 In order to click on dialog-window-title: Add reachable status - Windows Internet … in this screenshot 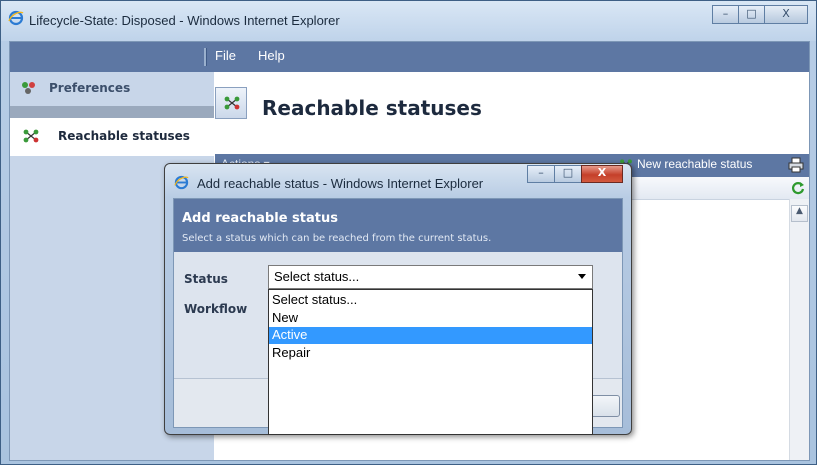, I will do `click(340, 183)`.